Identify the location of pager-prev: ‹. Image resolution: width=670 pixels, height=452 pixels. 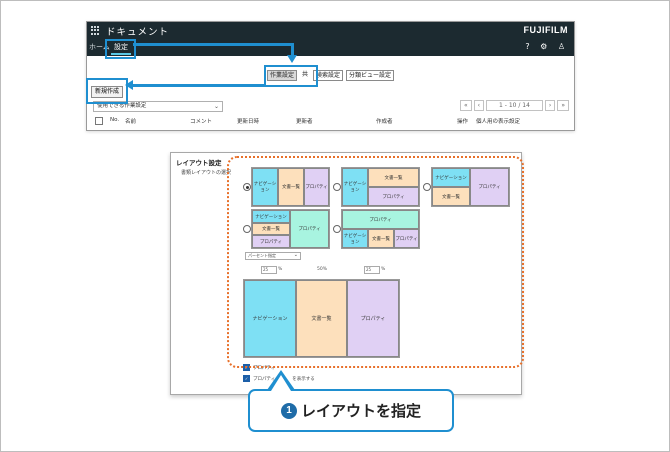
(479, 105).